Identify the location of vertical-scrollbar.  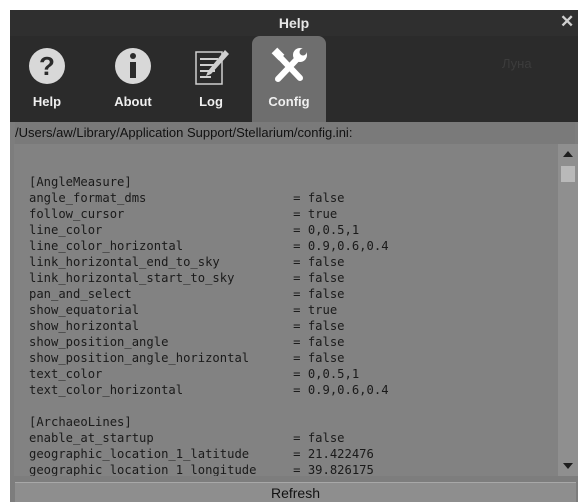
(568, 310).